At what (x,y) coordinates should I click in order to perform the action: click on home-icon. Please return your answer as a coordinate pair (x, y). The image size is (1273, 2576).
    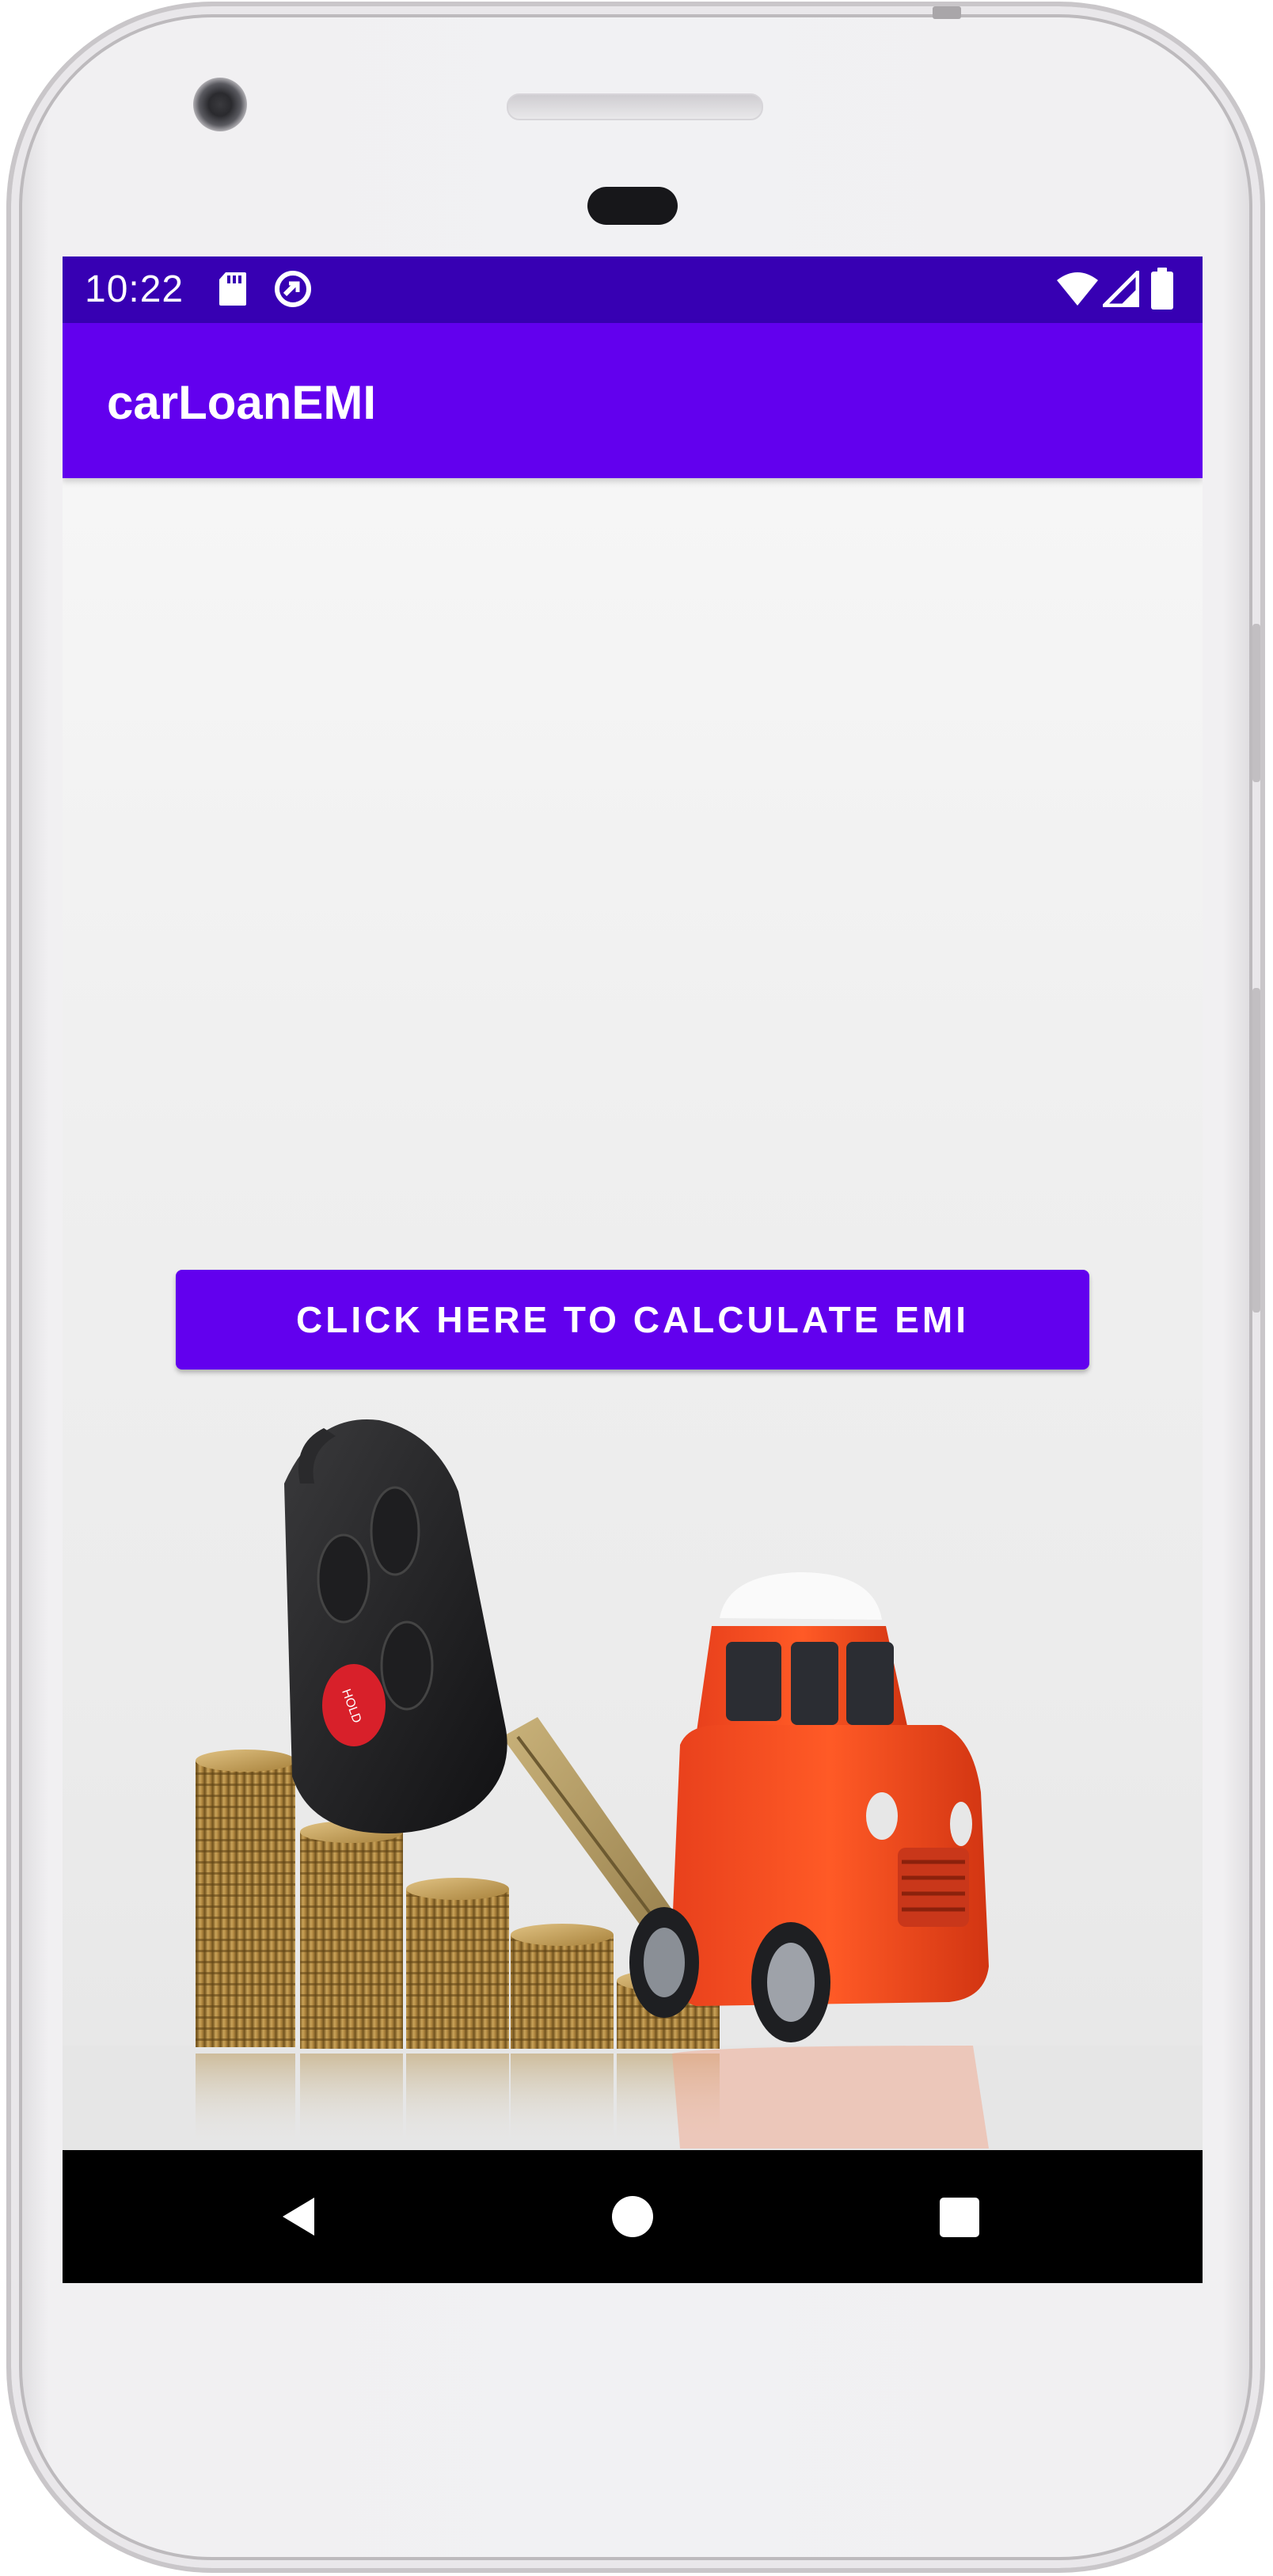
    Looking at the image, I should click on (632, 2216).